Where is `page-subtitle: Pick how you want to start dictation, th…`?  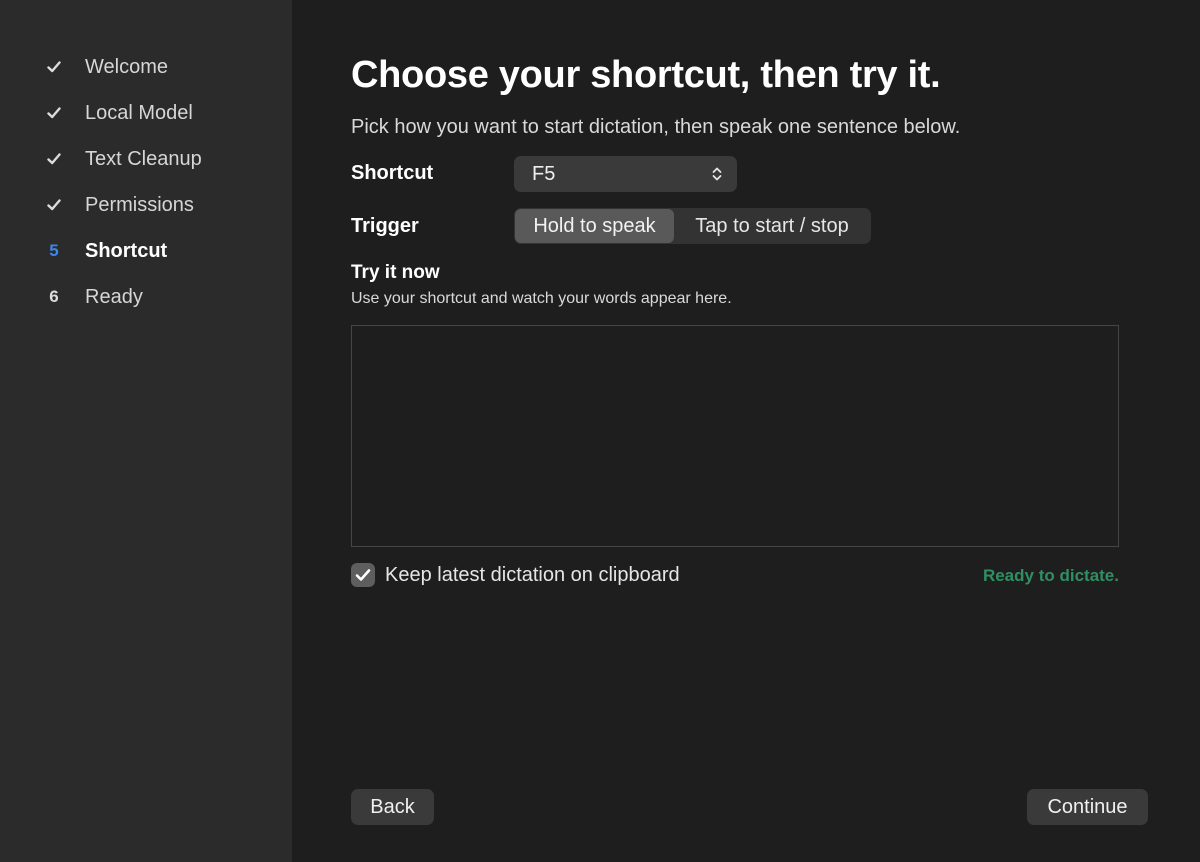
page-subtitle: Pick how you want to start dictation, th… is located at coordinates (656, 127).